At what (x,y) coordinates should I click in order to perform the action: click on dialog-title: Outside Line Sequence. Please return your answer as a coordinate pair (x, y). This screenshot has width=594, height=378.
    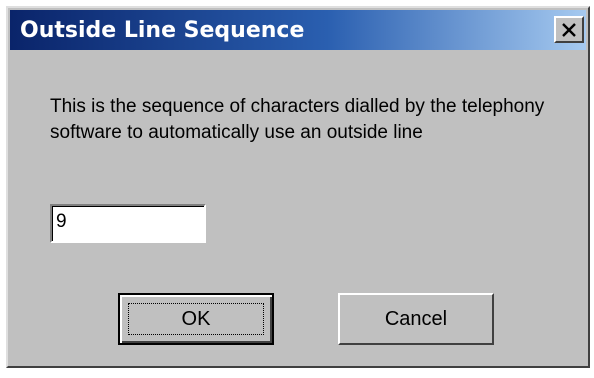
    Looking at the image, I should click on (162, 30).